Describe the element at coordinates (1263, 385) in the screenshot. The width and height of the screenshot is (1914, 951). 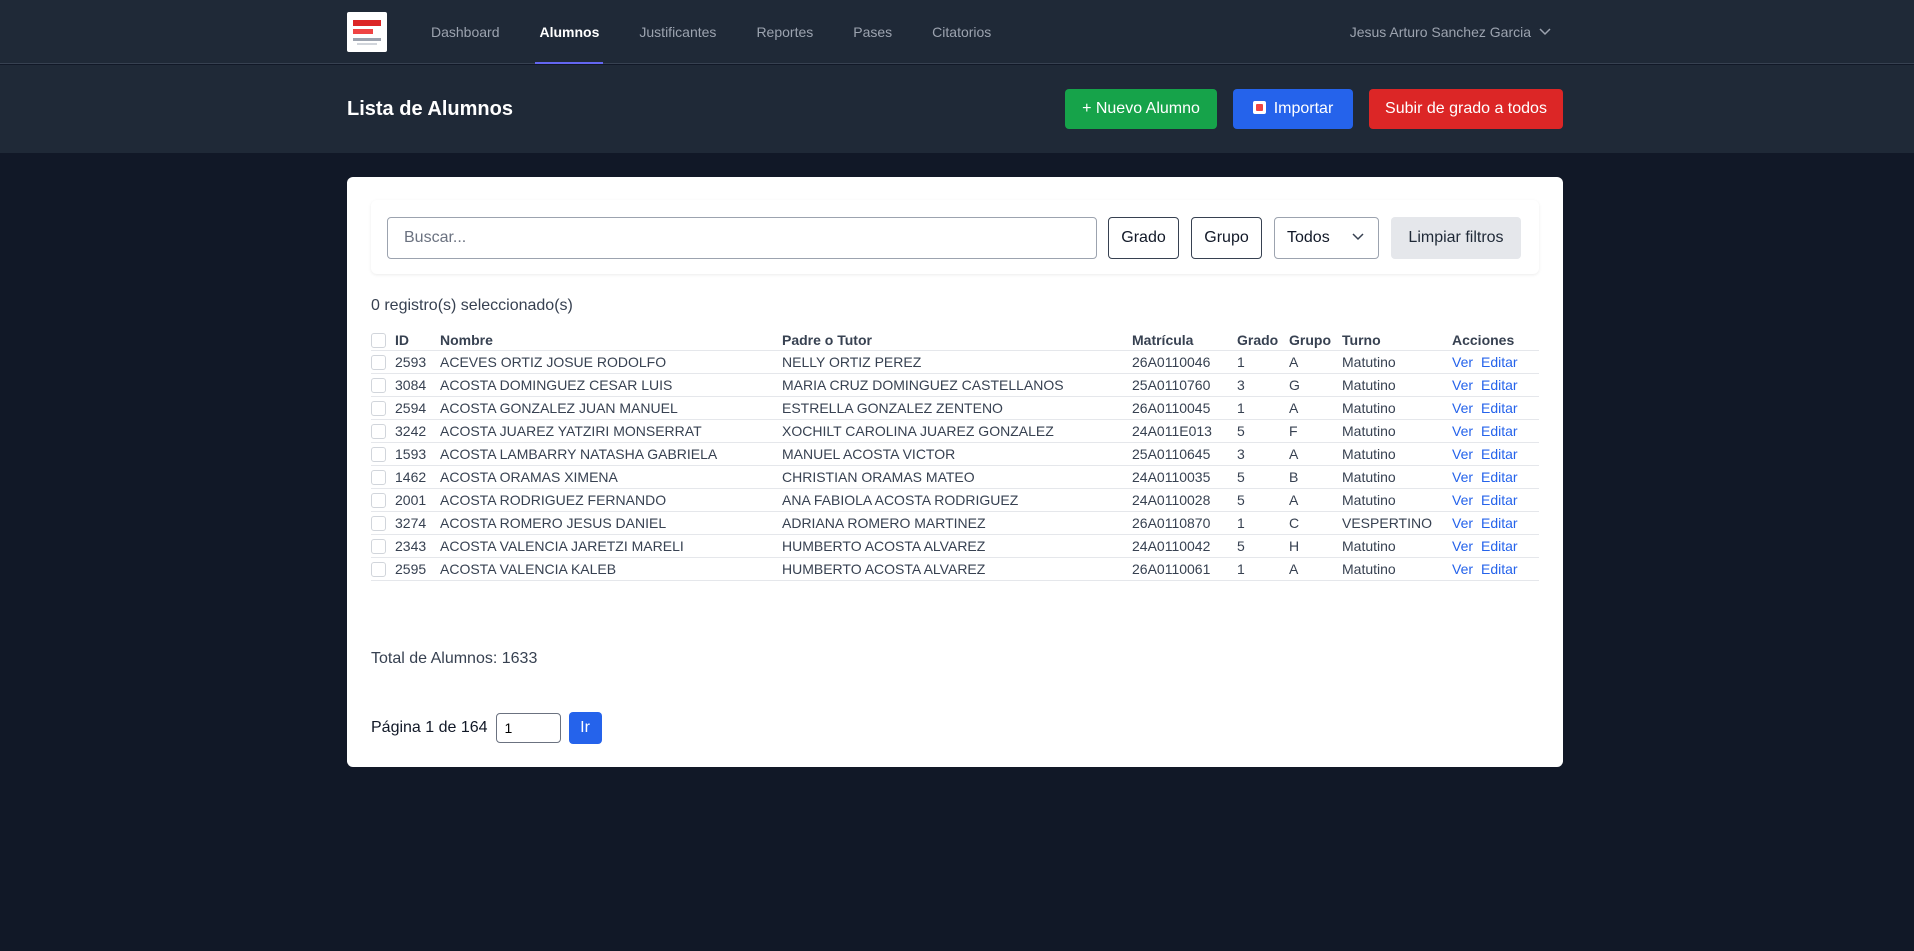
I see `cell-grado: 3` at that location.